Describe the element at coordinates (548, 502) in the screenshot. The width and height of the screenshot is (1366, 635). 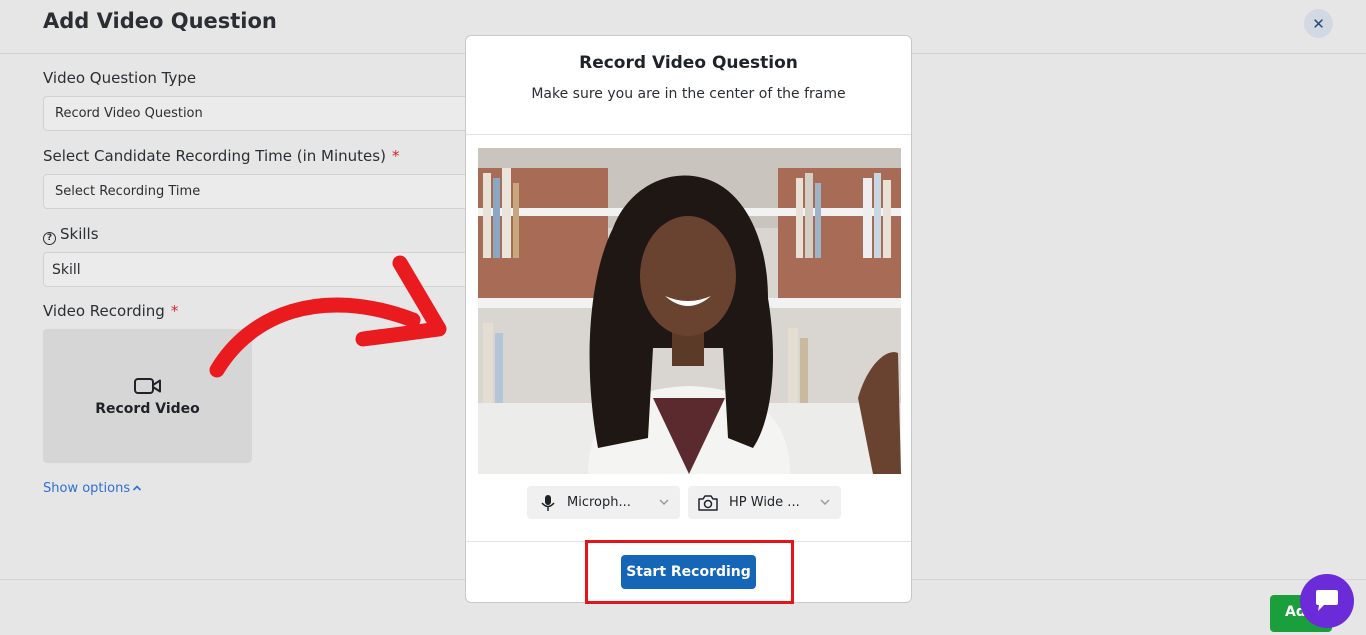
I see `microphone-icon` at that location.